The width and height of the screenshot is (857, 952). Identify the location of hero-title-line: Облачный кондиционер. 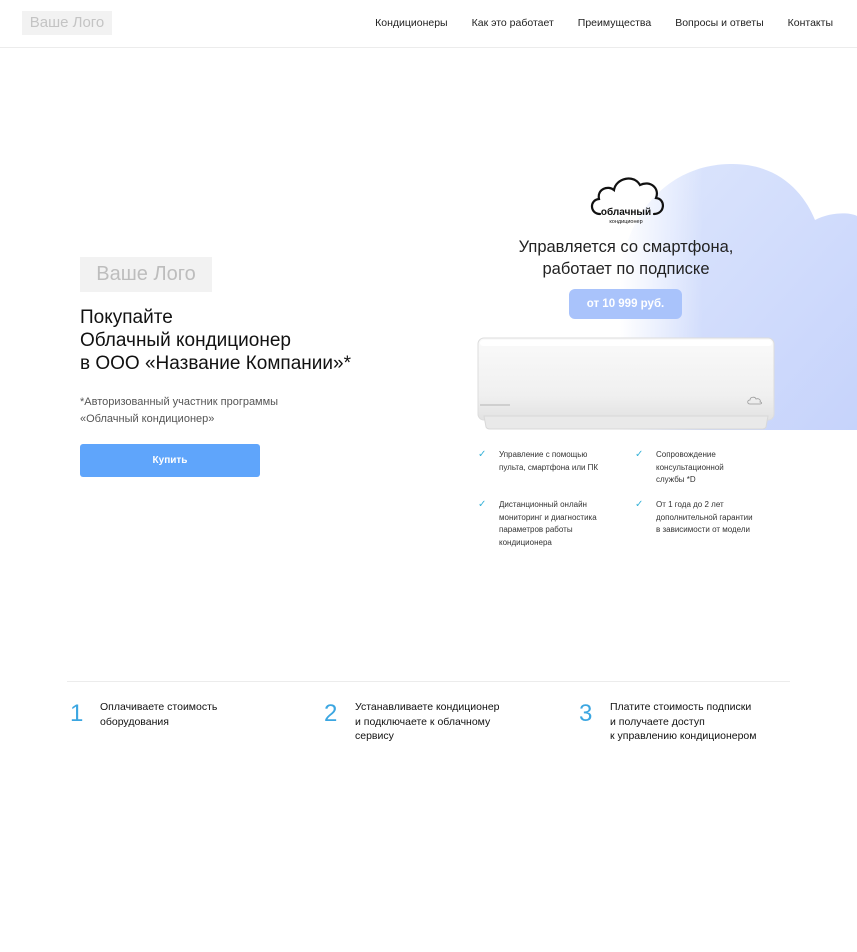
(185, 340).